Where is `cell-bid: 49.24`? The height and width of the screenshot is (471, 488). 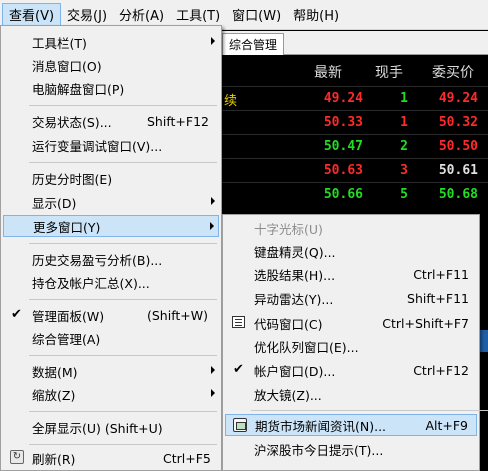
cell-bid: 49.24 is located at coordinates (458, 98).